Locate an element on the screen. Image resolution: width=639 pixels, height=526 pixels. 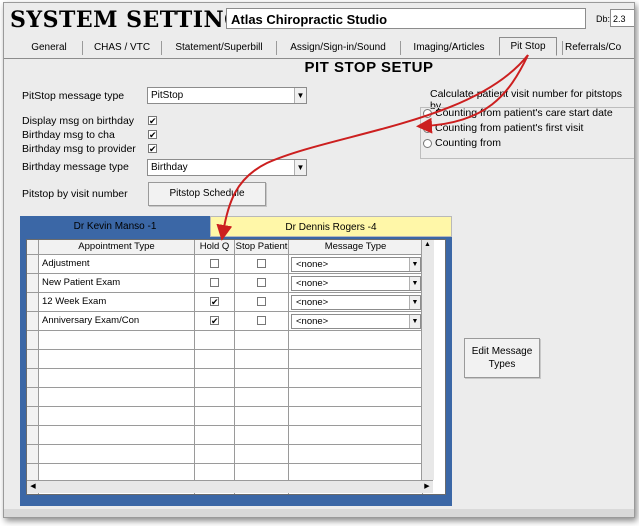
scroll-right-icon: ▶ is located at coordinates (427, 487).